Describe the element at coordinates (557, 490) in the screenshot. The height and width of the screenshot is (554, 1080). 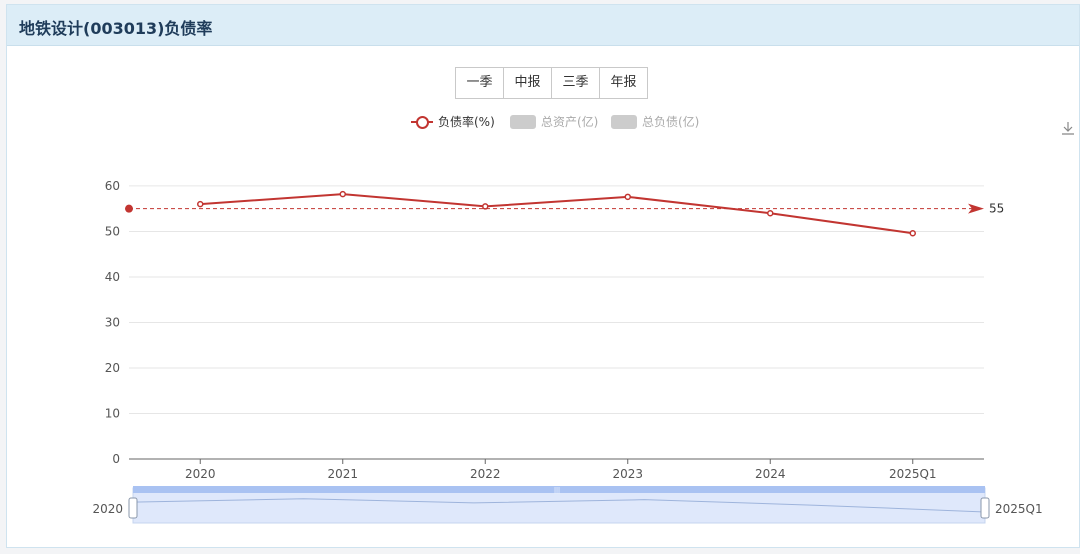
I see `datazoom-grip-icon: |||` at that location.